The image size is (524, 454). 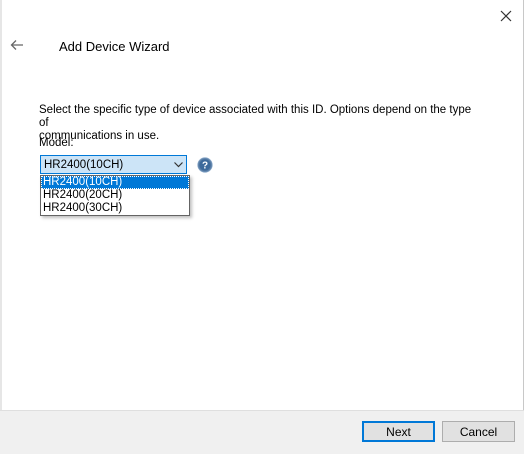 I want to click on model-option: HR2400(20CH), so click(x=115, y=195).